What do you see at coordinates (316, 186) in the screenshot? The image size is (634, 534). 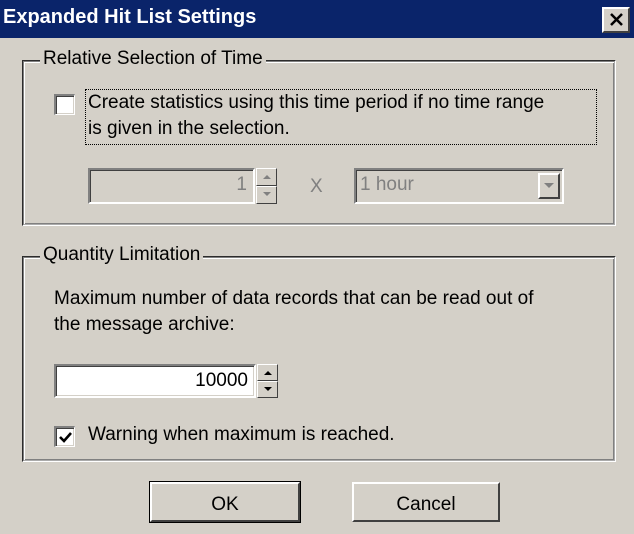 I see `multiply-symbol: X` at bounding box center [316, 186].